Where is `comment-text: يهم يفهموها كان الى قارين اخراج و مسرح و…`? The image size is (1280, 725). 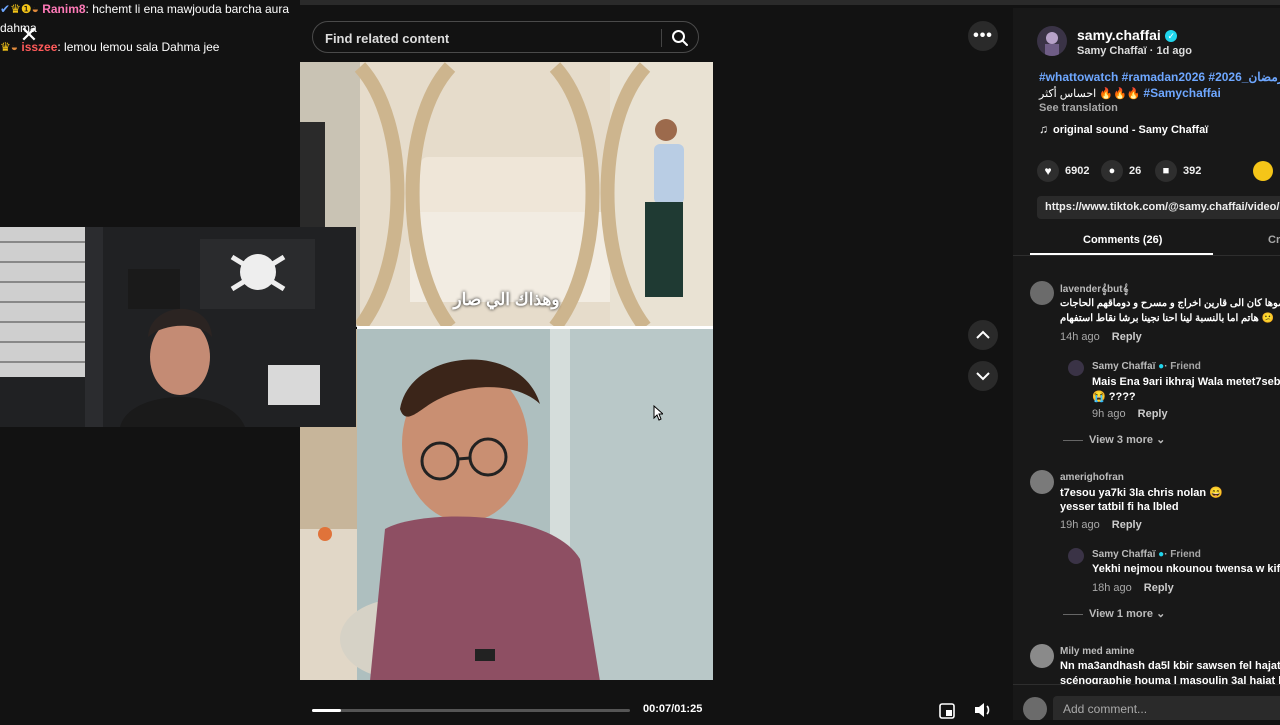
comment-text: يهم يفهموها كان الى قارين اخراج و مسرح و… is located at coordinates (1170, 303).